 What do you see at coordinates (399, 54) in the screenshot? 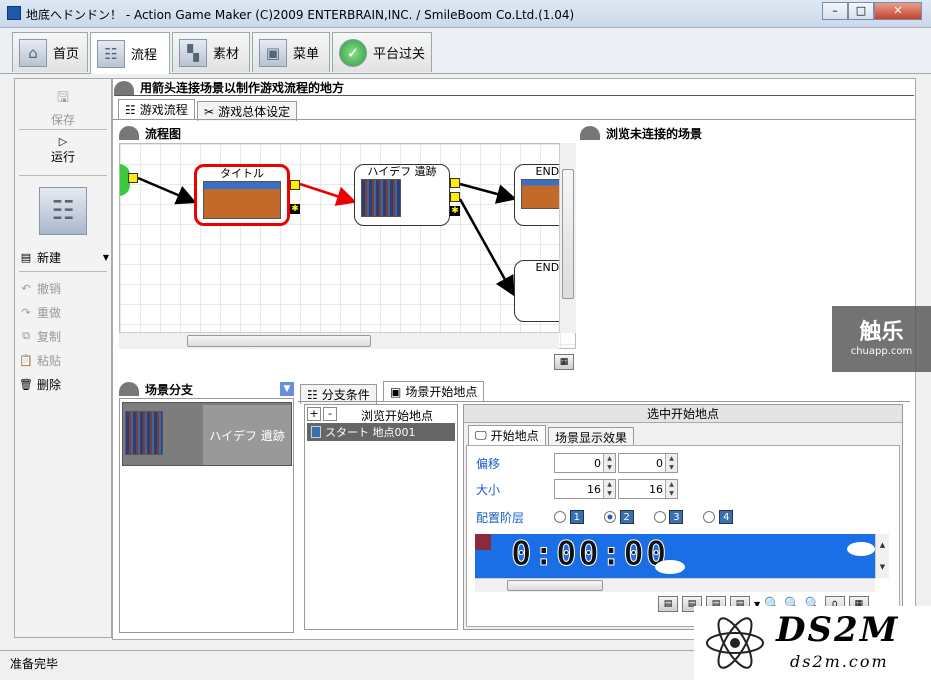
I see `tab-stage-clear-label: 平台过关` at bounding box center [399, 54].